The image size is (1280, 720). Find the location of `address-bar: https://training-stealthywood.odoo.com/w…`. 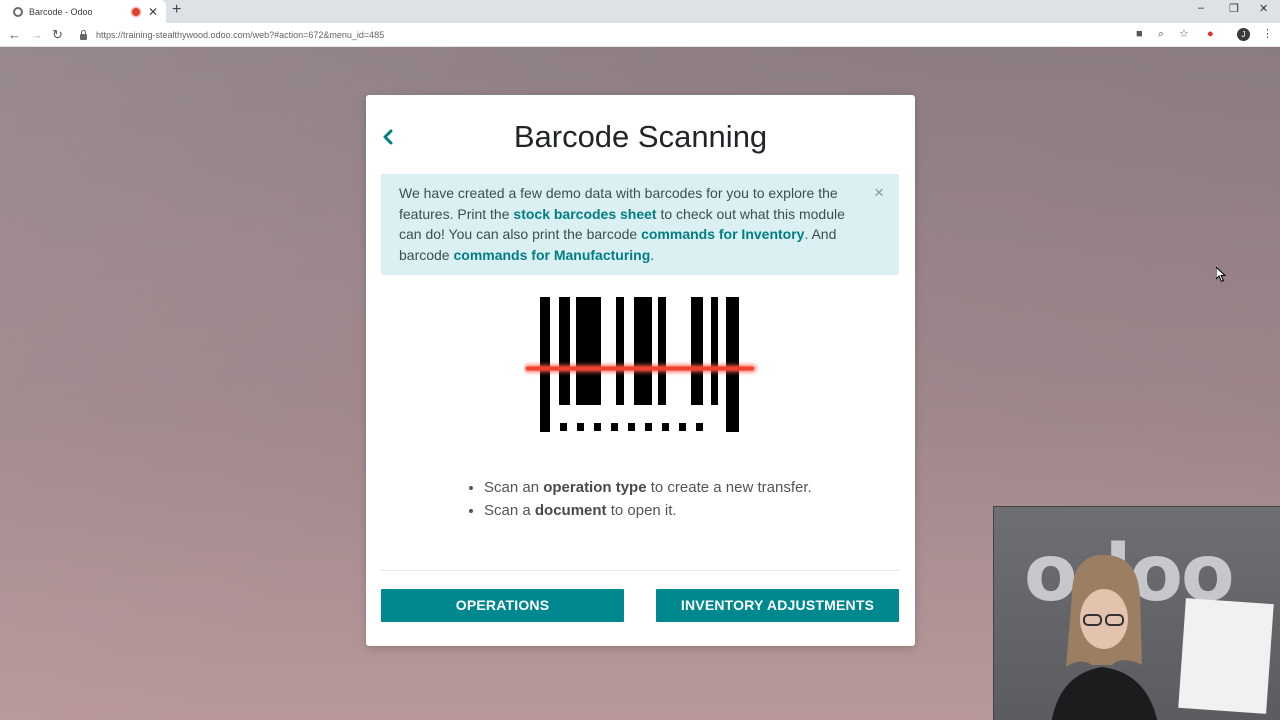

address-bar: https://training-stealthywood.odoo.com/w… is located at coordinates (636, 35).